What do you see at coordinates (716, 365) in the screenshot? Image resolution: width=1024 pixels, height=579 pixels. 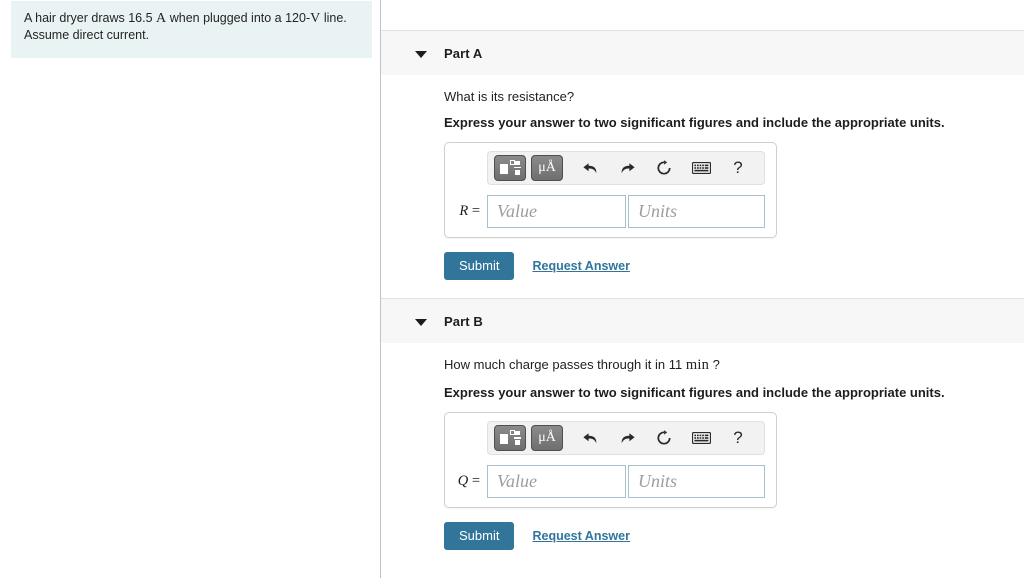 I see `question-suffix-b: ?` at bounding box center [716, 365].